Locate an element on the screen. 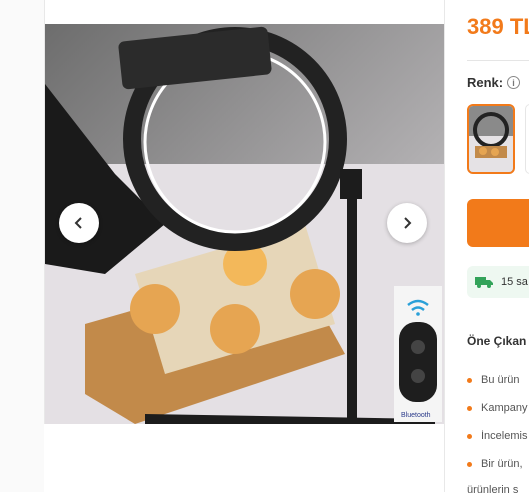 This screenshot has height=496, width=529. feature-item: Bu ürün is located at coordinates (498, 380).